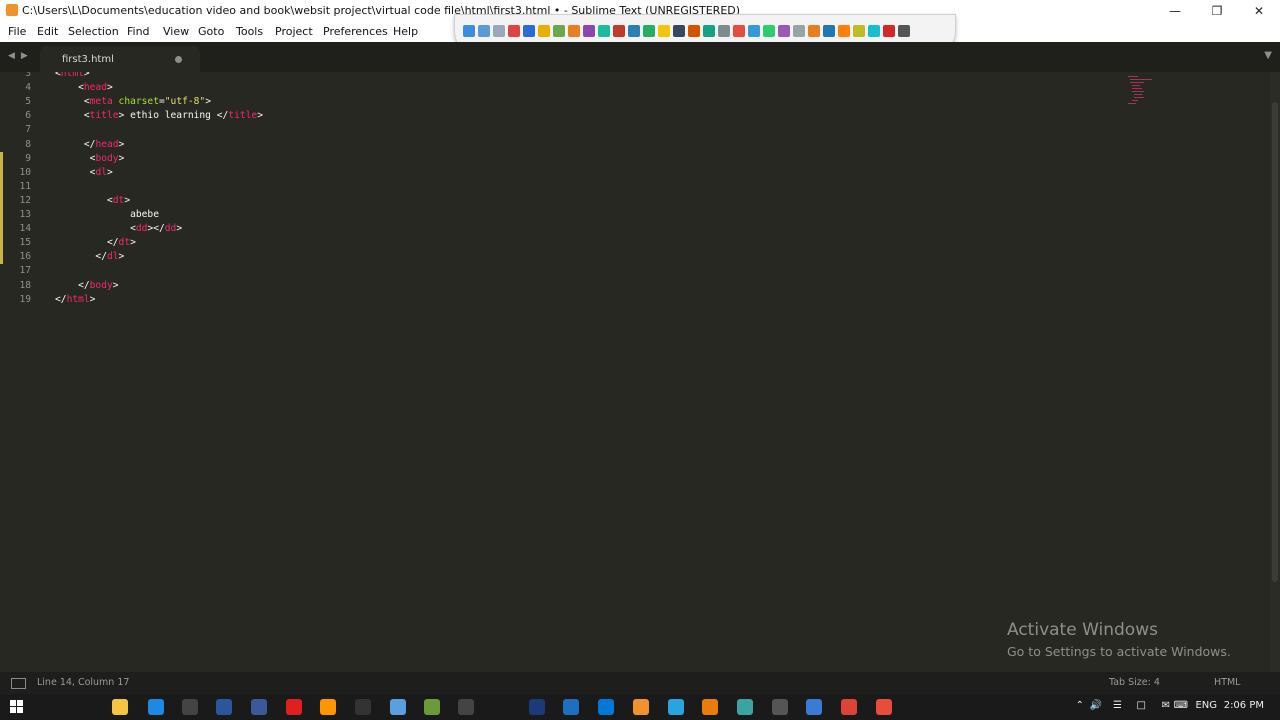 This screenshot has height=720, width=1280. Describe the element at coordinates (107, 215) in the screenshot. I see `code-text: abebe` at that location.